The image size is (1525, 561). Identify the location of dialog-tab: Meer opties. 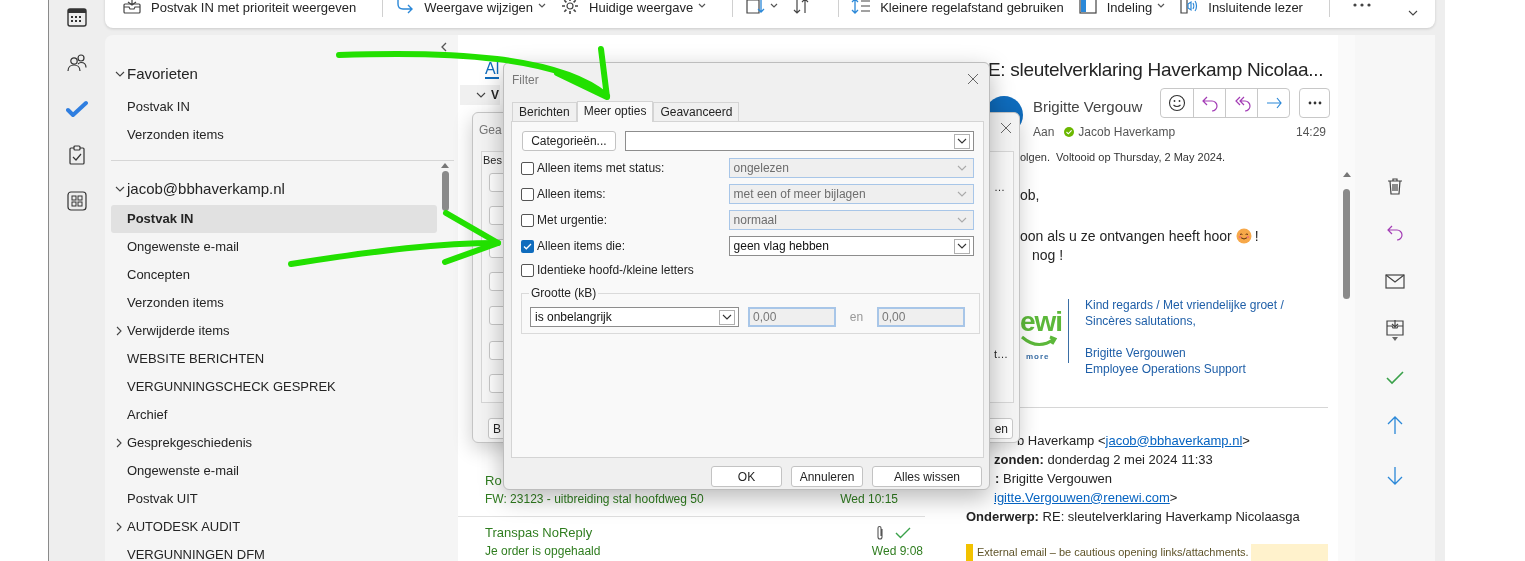
(615, 111).